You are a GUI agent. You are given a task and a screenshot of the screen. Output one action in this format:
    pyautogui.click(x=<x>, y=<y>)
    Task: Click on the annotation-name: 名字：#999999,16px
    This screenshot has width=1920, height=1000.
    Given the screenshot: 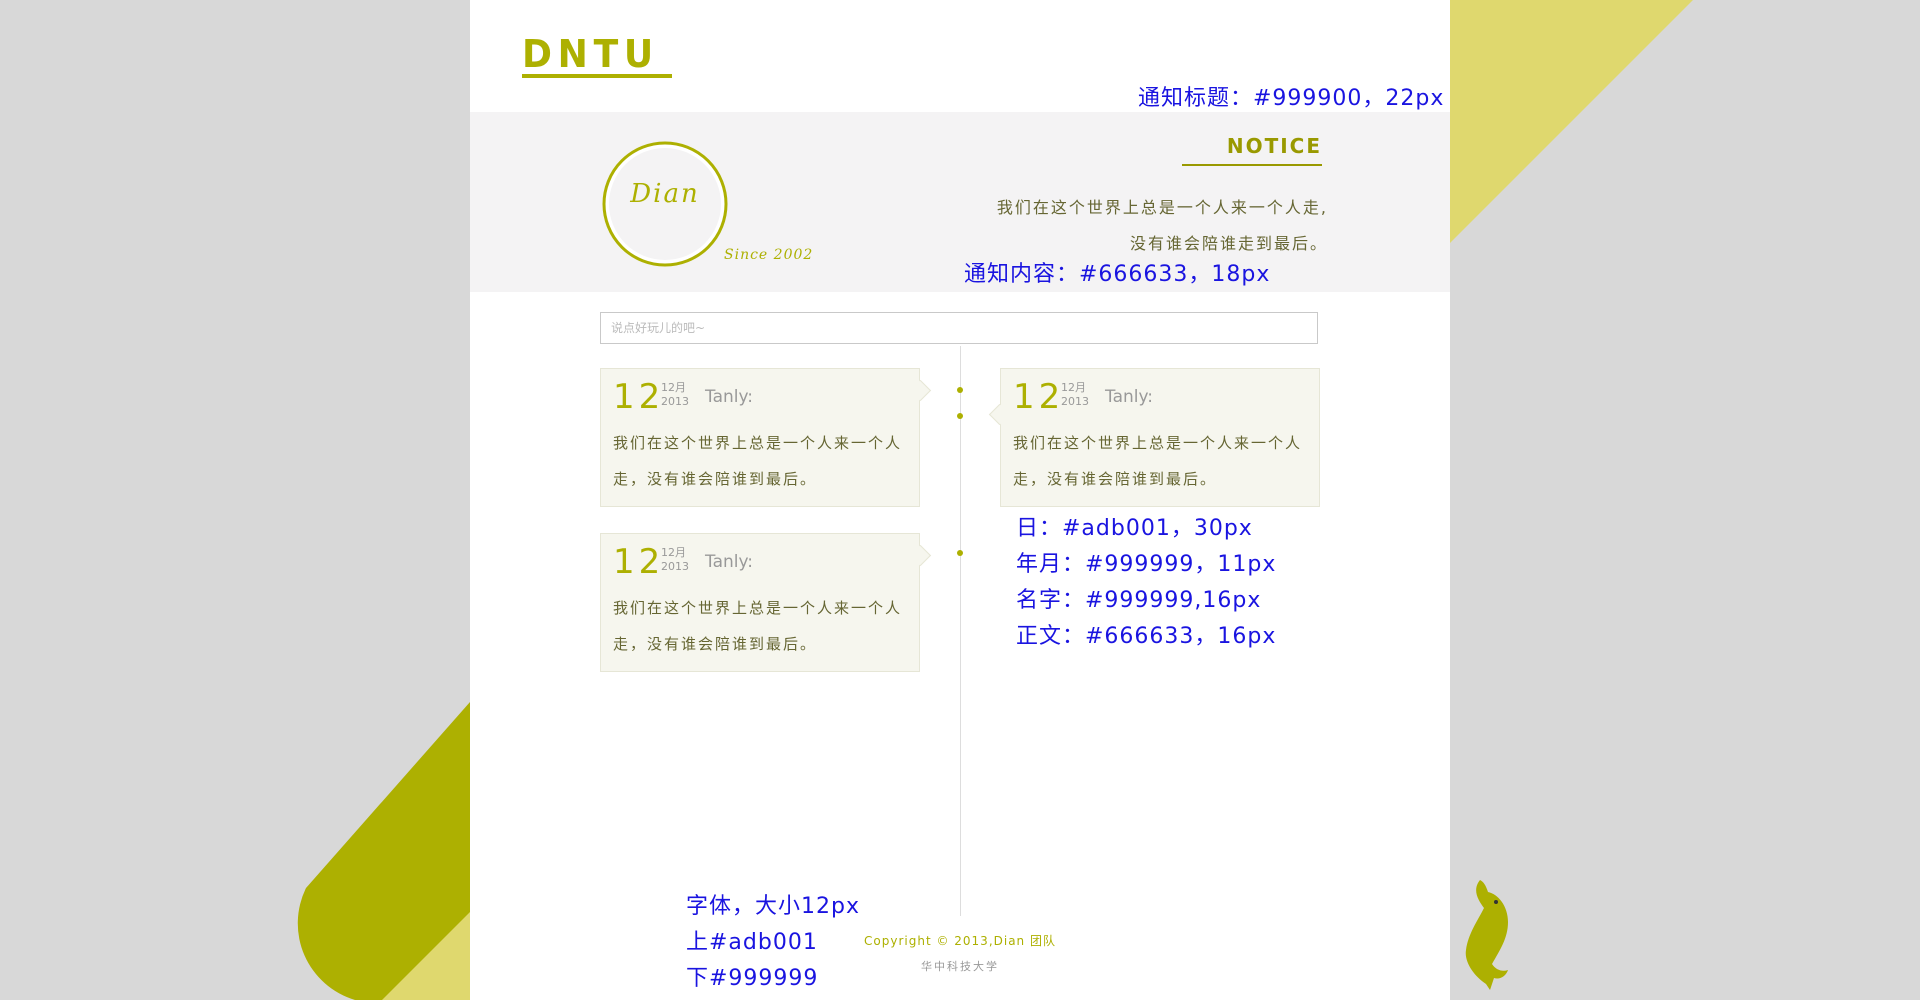 What is the action you would take?
    pyautogui.click(x=1139, y=600)
    